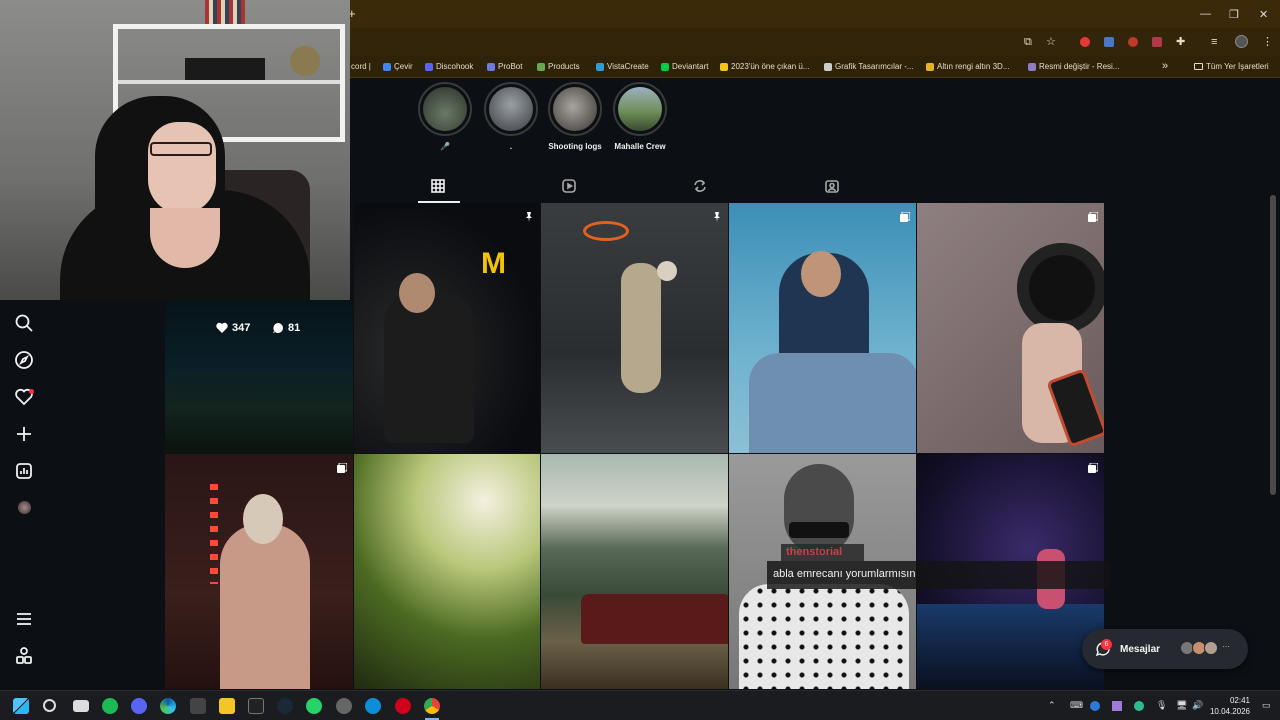 The image size is (1280, 720). I want to click on opera-icon, so click(403, 706).